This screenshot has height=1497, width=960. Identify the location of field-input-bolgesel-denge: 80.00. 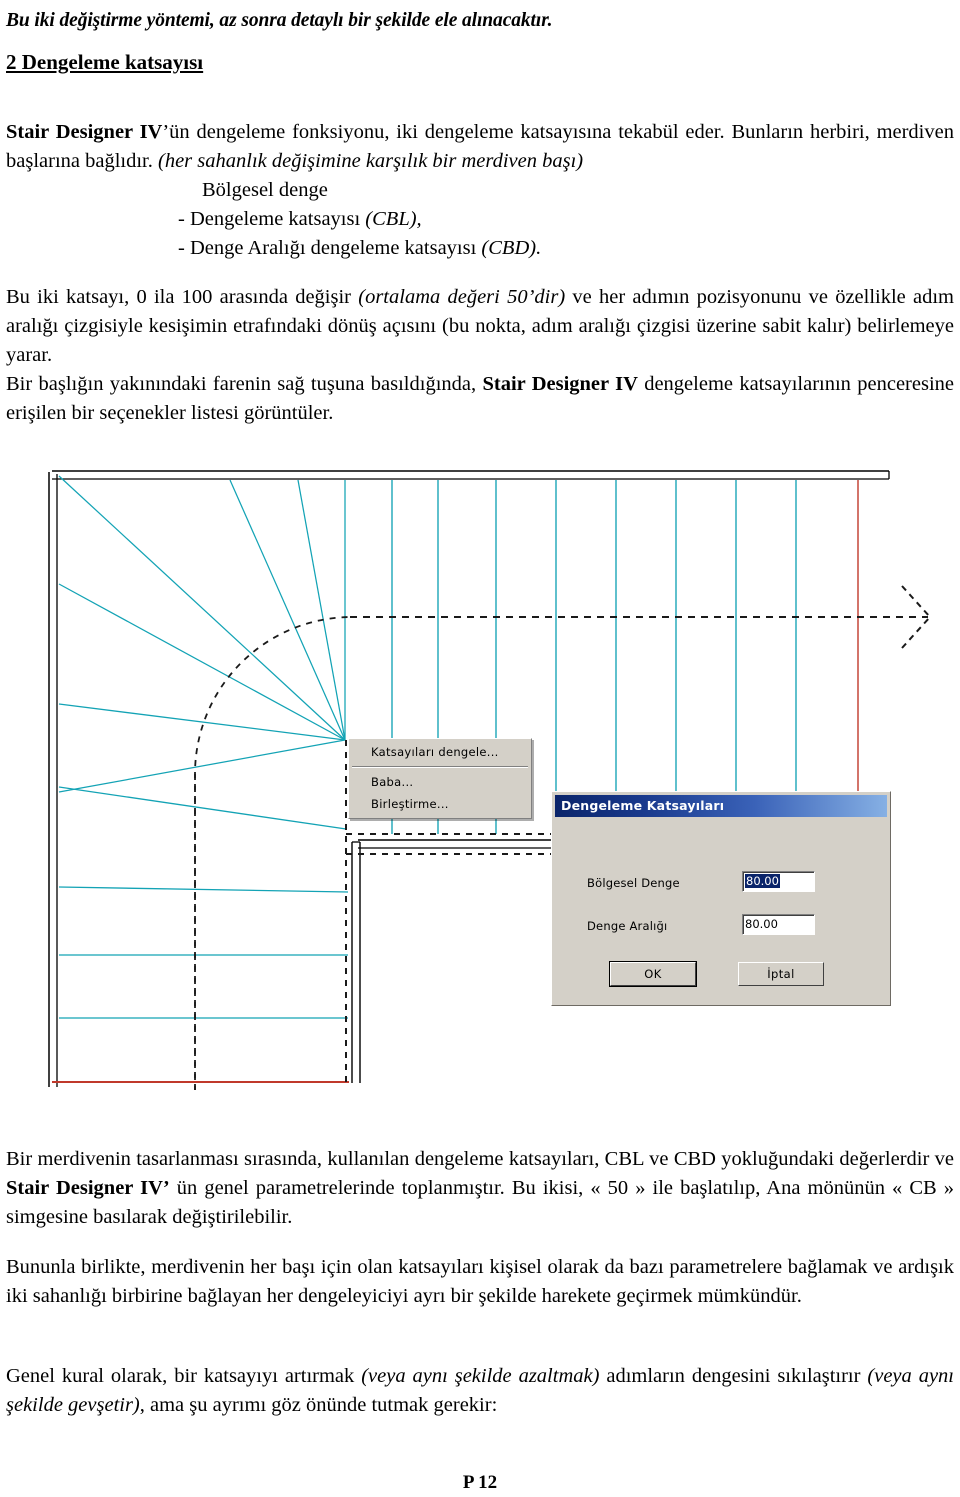
(778, 881).